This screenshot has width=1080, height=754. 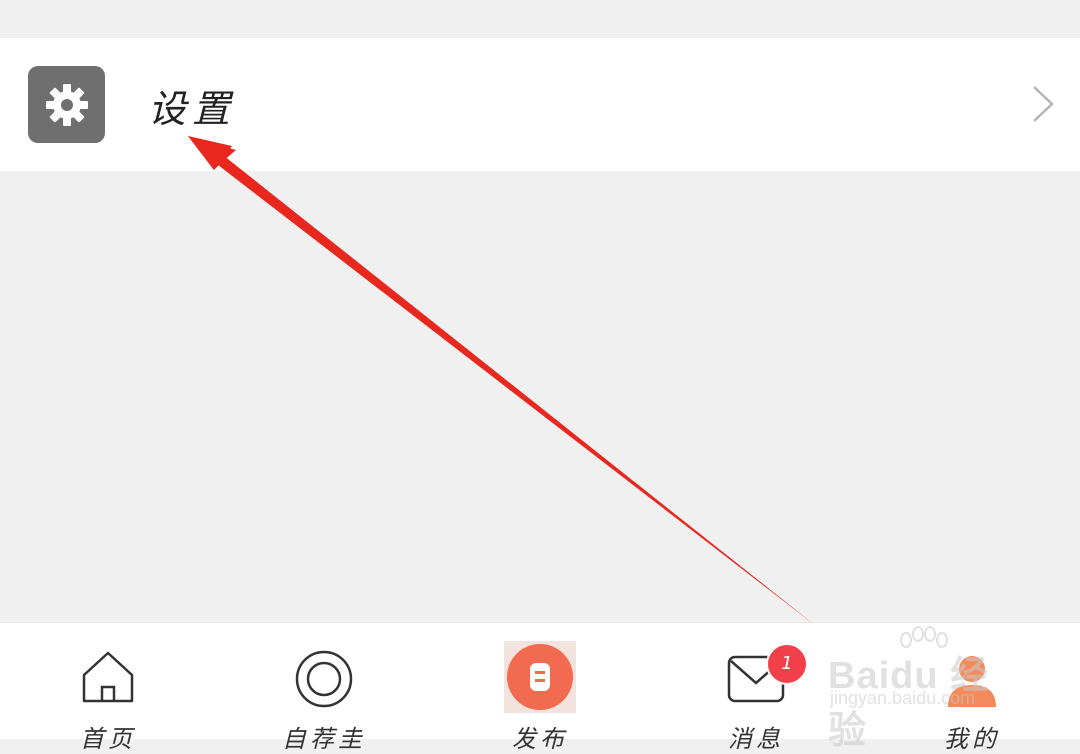 What do you see at coordinates (540, 19) in the screenshot?
I see `top-spacer` at bounding box center [540, 19].